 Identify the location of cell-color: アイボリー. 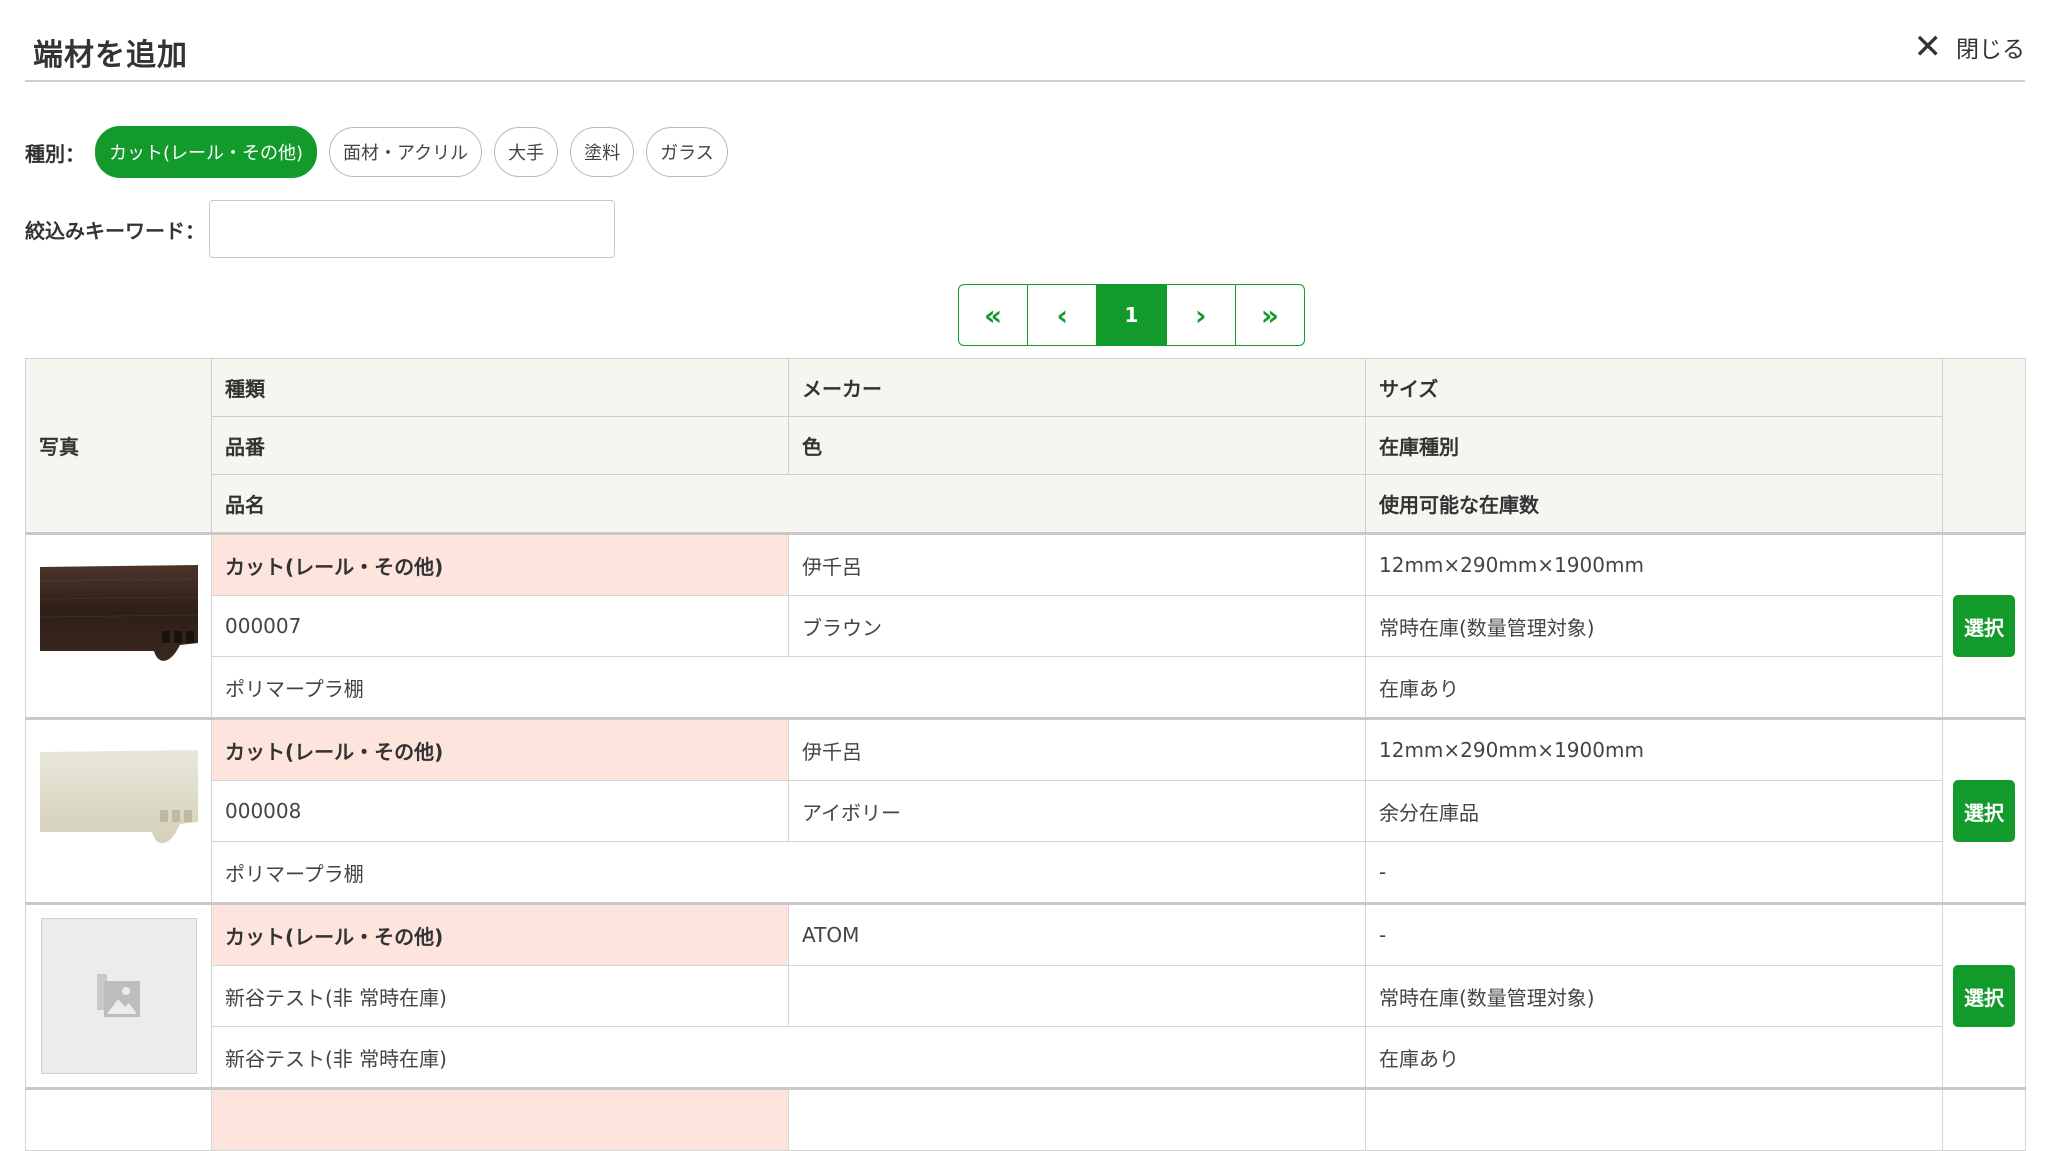
(1077, 811).